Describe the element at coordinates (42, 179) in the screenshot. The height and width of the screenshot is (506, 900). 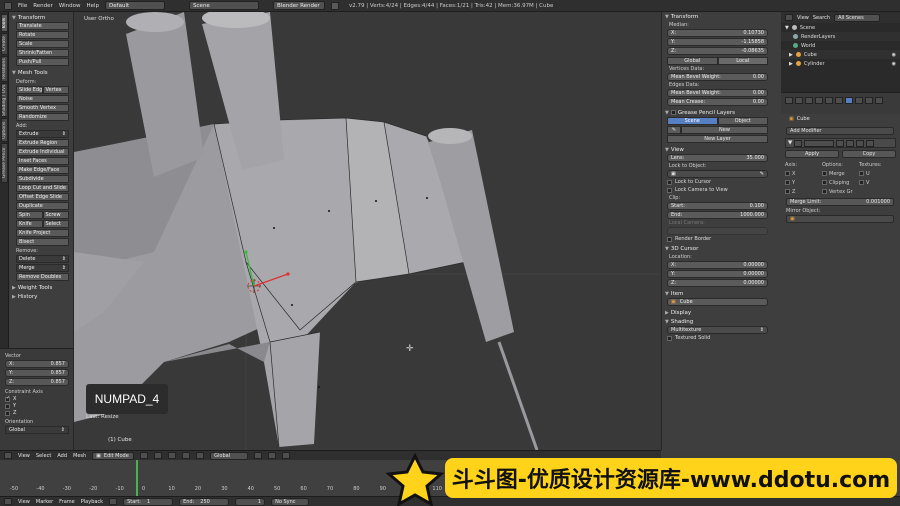
I see `subdivide-button: Subdivide` at that location.